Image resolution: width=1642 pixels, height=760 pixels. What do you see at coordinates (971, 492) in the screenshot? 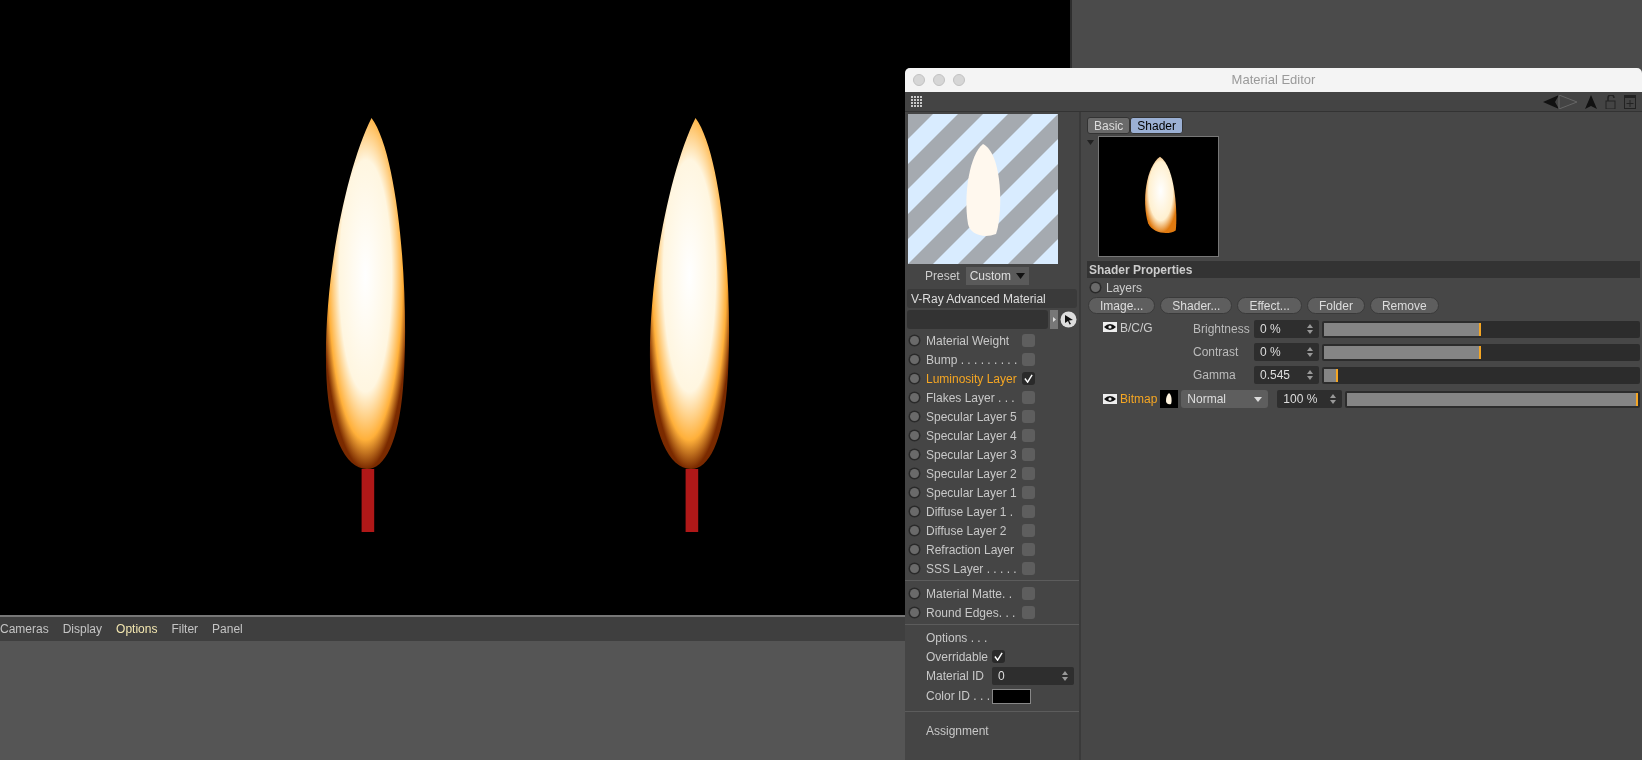
I see `layer-label: Specular Layer 1` at bounding box center [971, 492].